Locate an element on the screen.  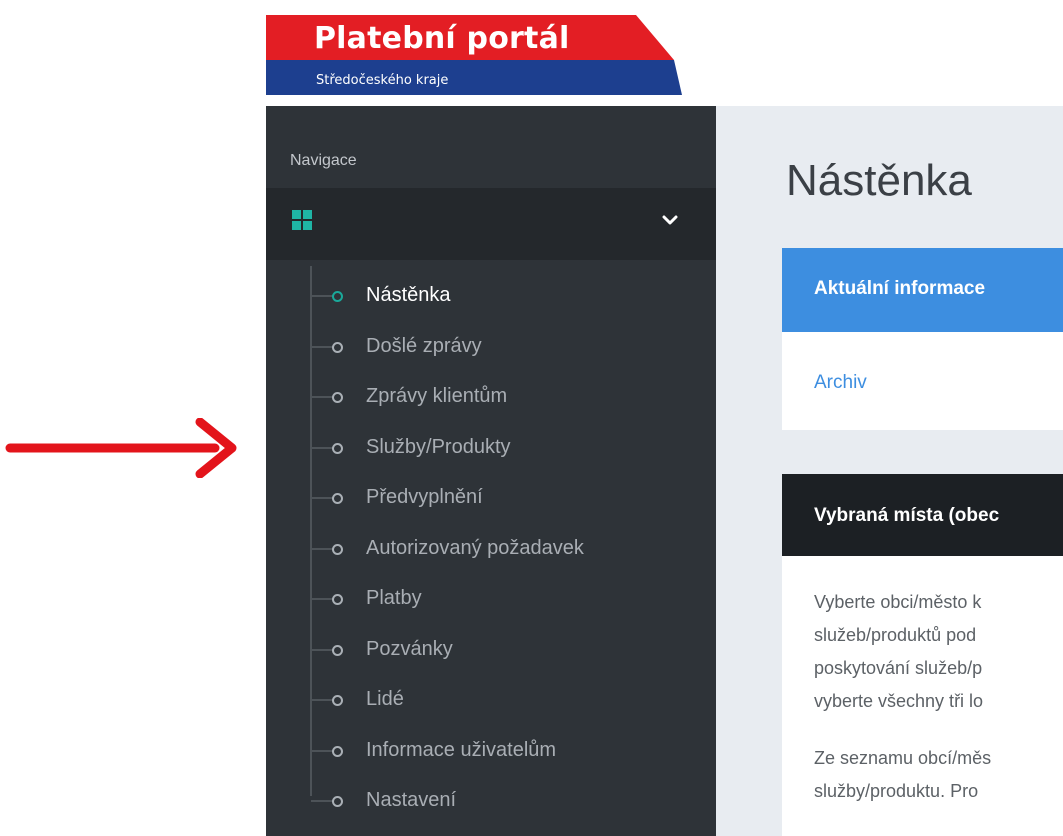
sidebar-item-label: Informace uživatelům is located at coordinates (461, 749).